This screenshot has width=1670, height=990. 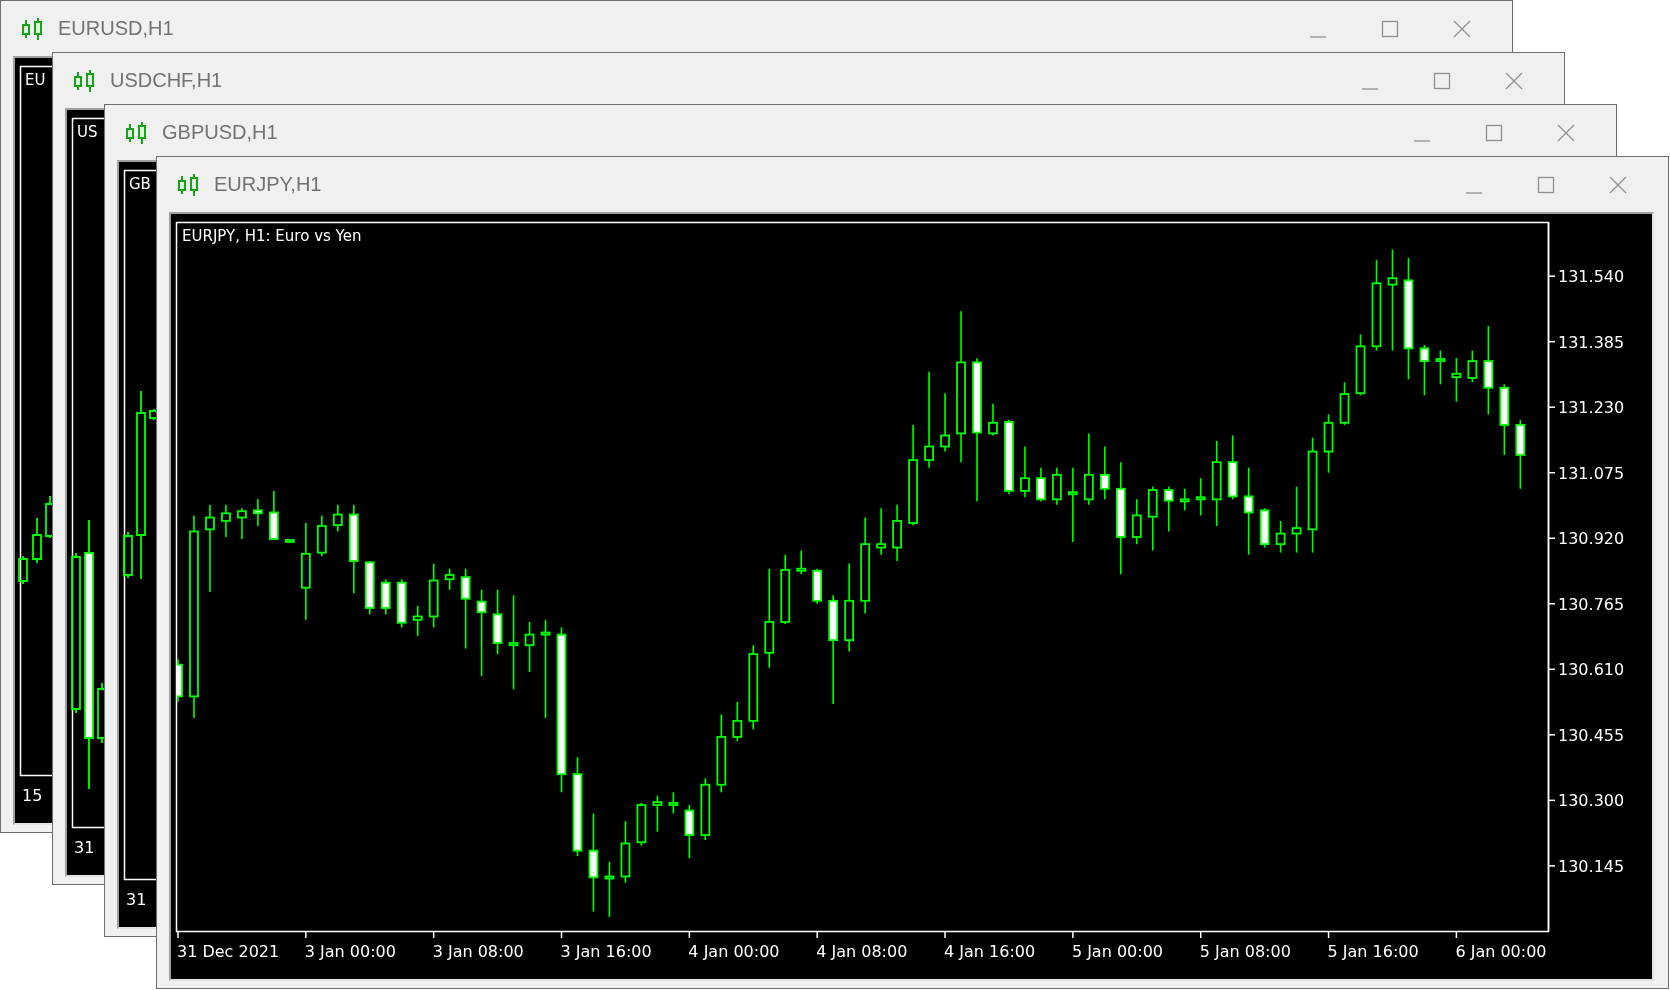 What do you see at coordinates (862, 951) in the screenshot?
I see `time-label: 4 Jan 08:00` at bounding box center [862, 951].